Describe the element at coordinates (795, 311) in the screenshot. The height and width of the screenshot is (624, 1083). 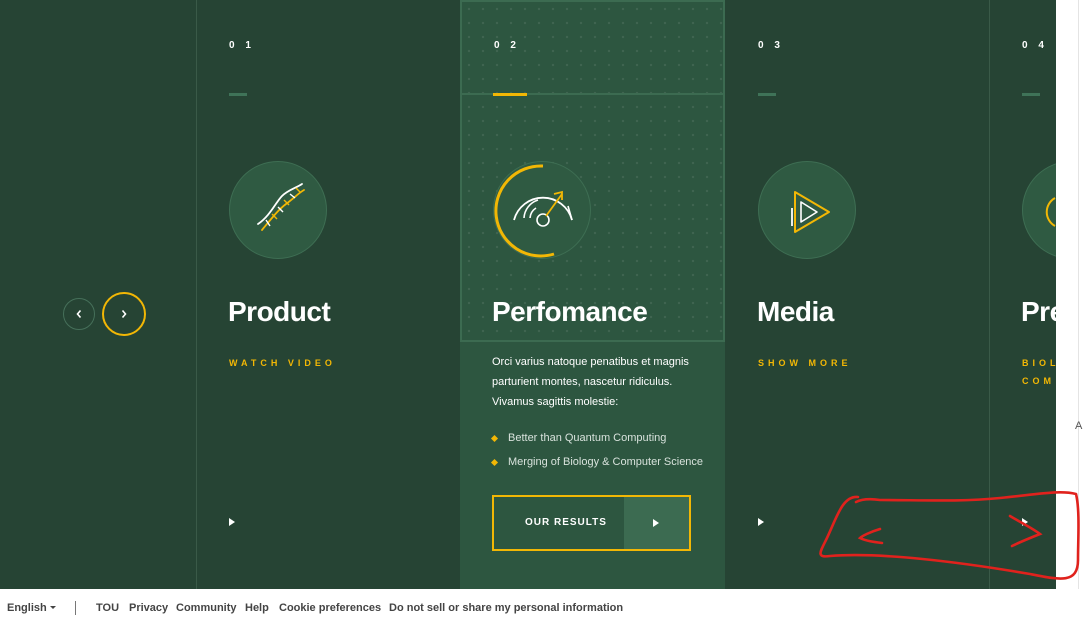
I see `slide-title: Media` at that location.